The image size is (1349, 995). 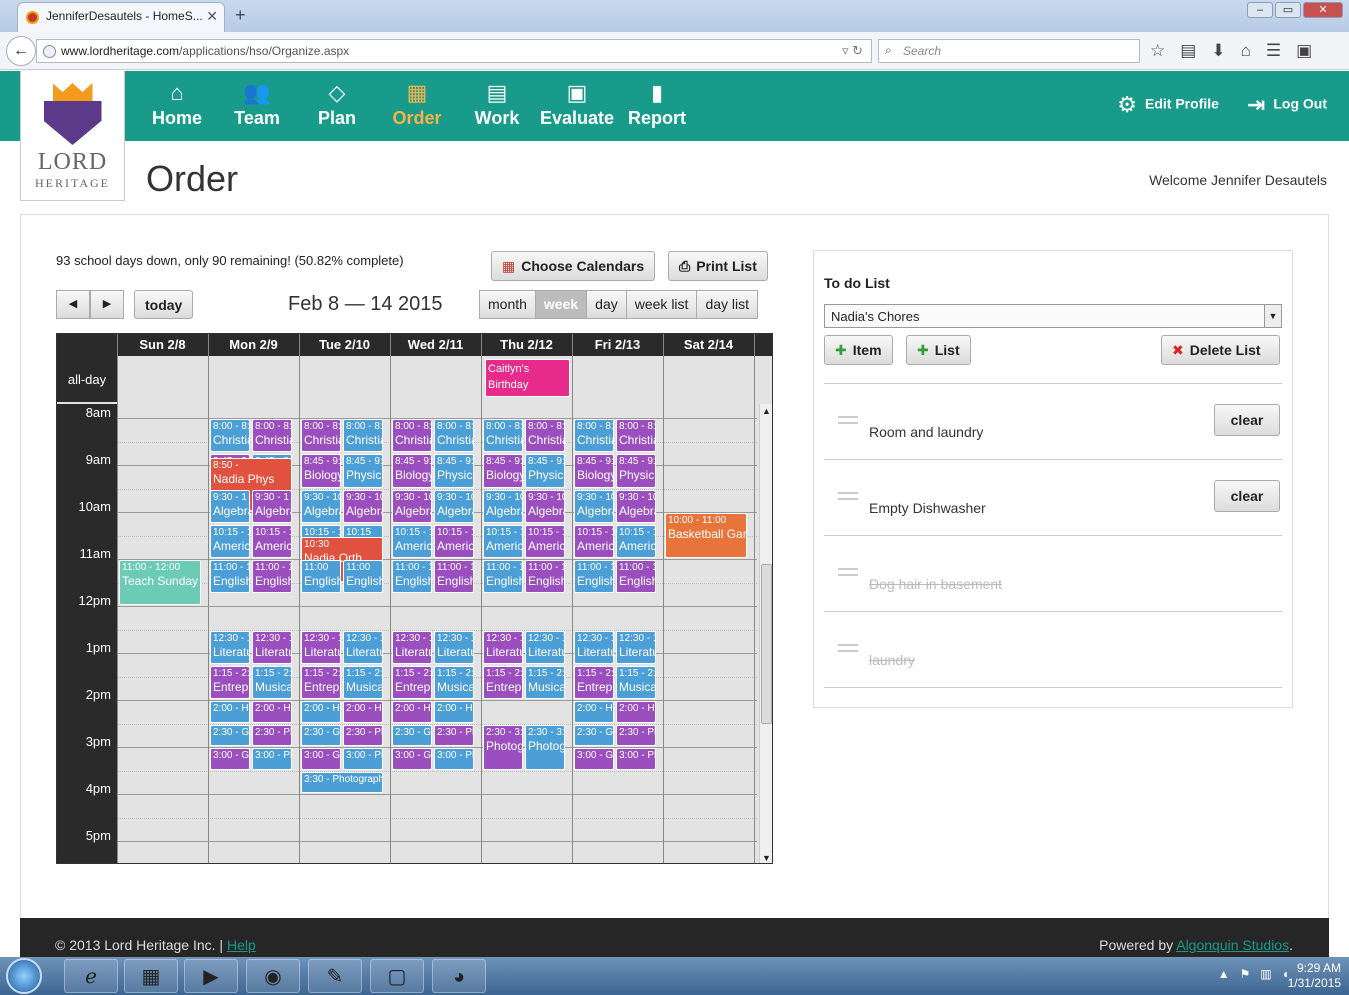 I want to click on nav-plan: ◇ Plan, so click(x=337, y=103).